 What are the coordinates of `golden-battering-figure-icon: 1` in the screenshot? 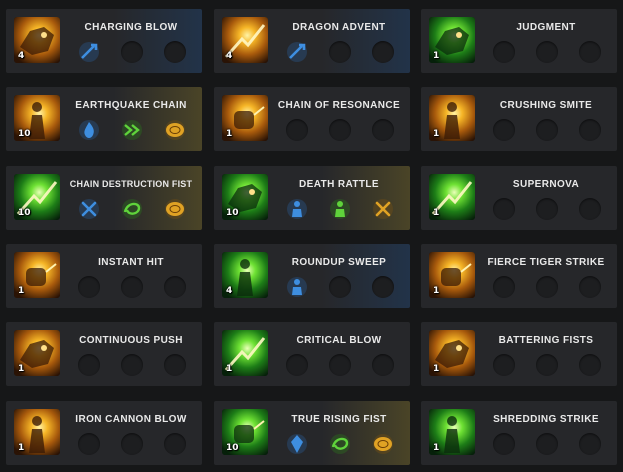 It's located at (452, 353).